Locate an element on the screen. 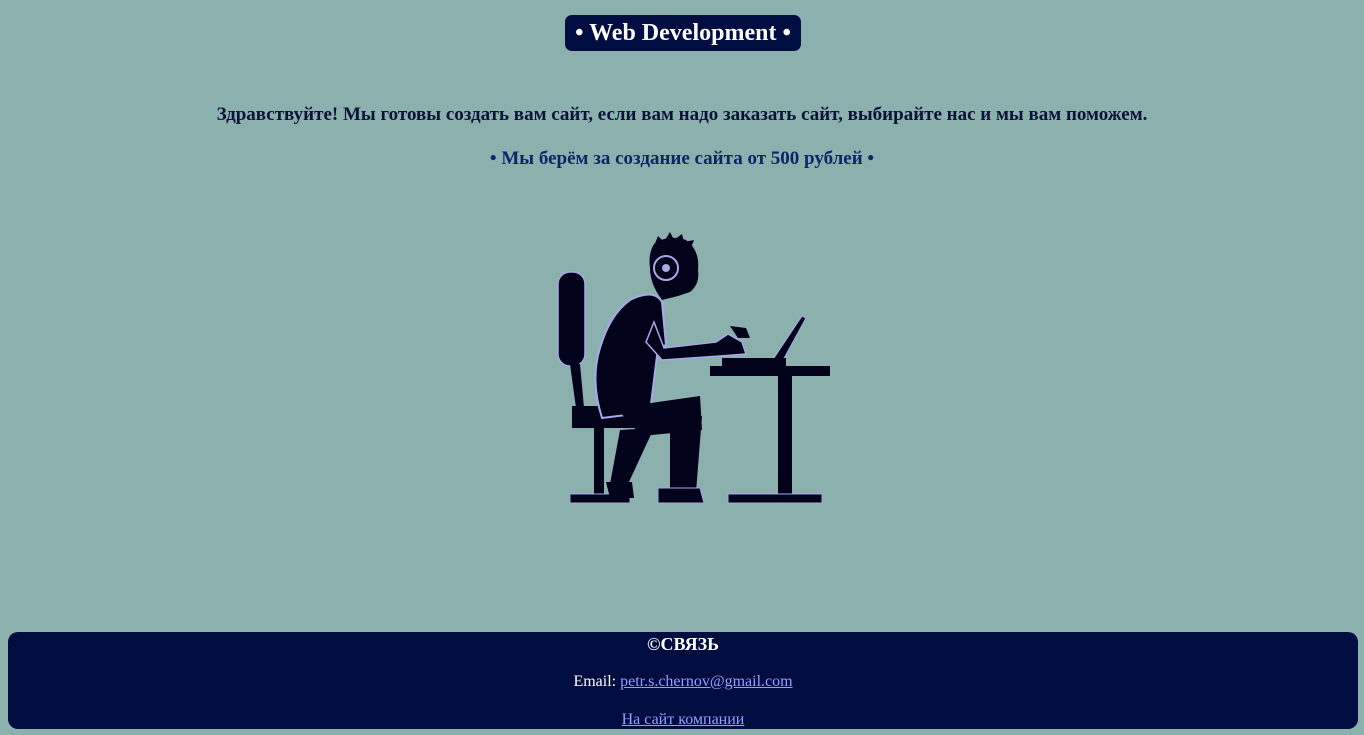 Image resolution: width=1364 pixels, height=735 pixels. email-label: Email: is located at coordinates (597, 681).